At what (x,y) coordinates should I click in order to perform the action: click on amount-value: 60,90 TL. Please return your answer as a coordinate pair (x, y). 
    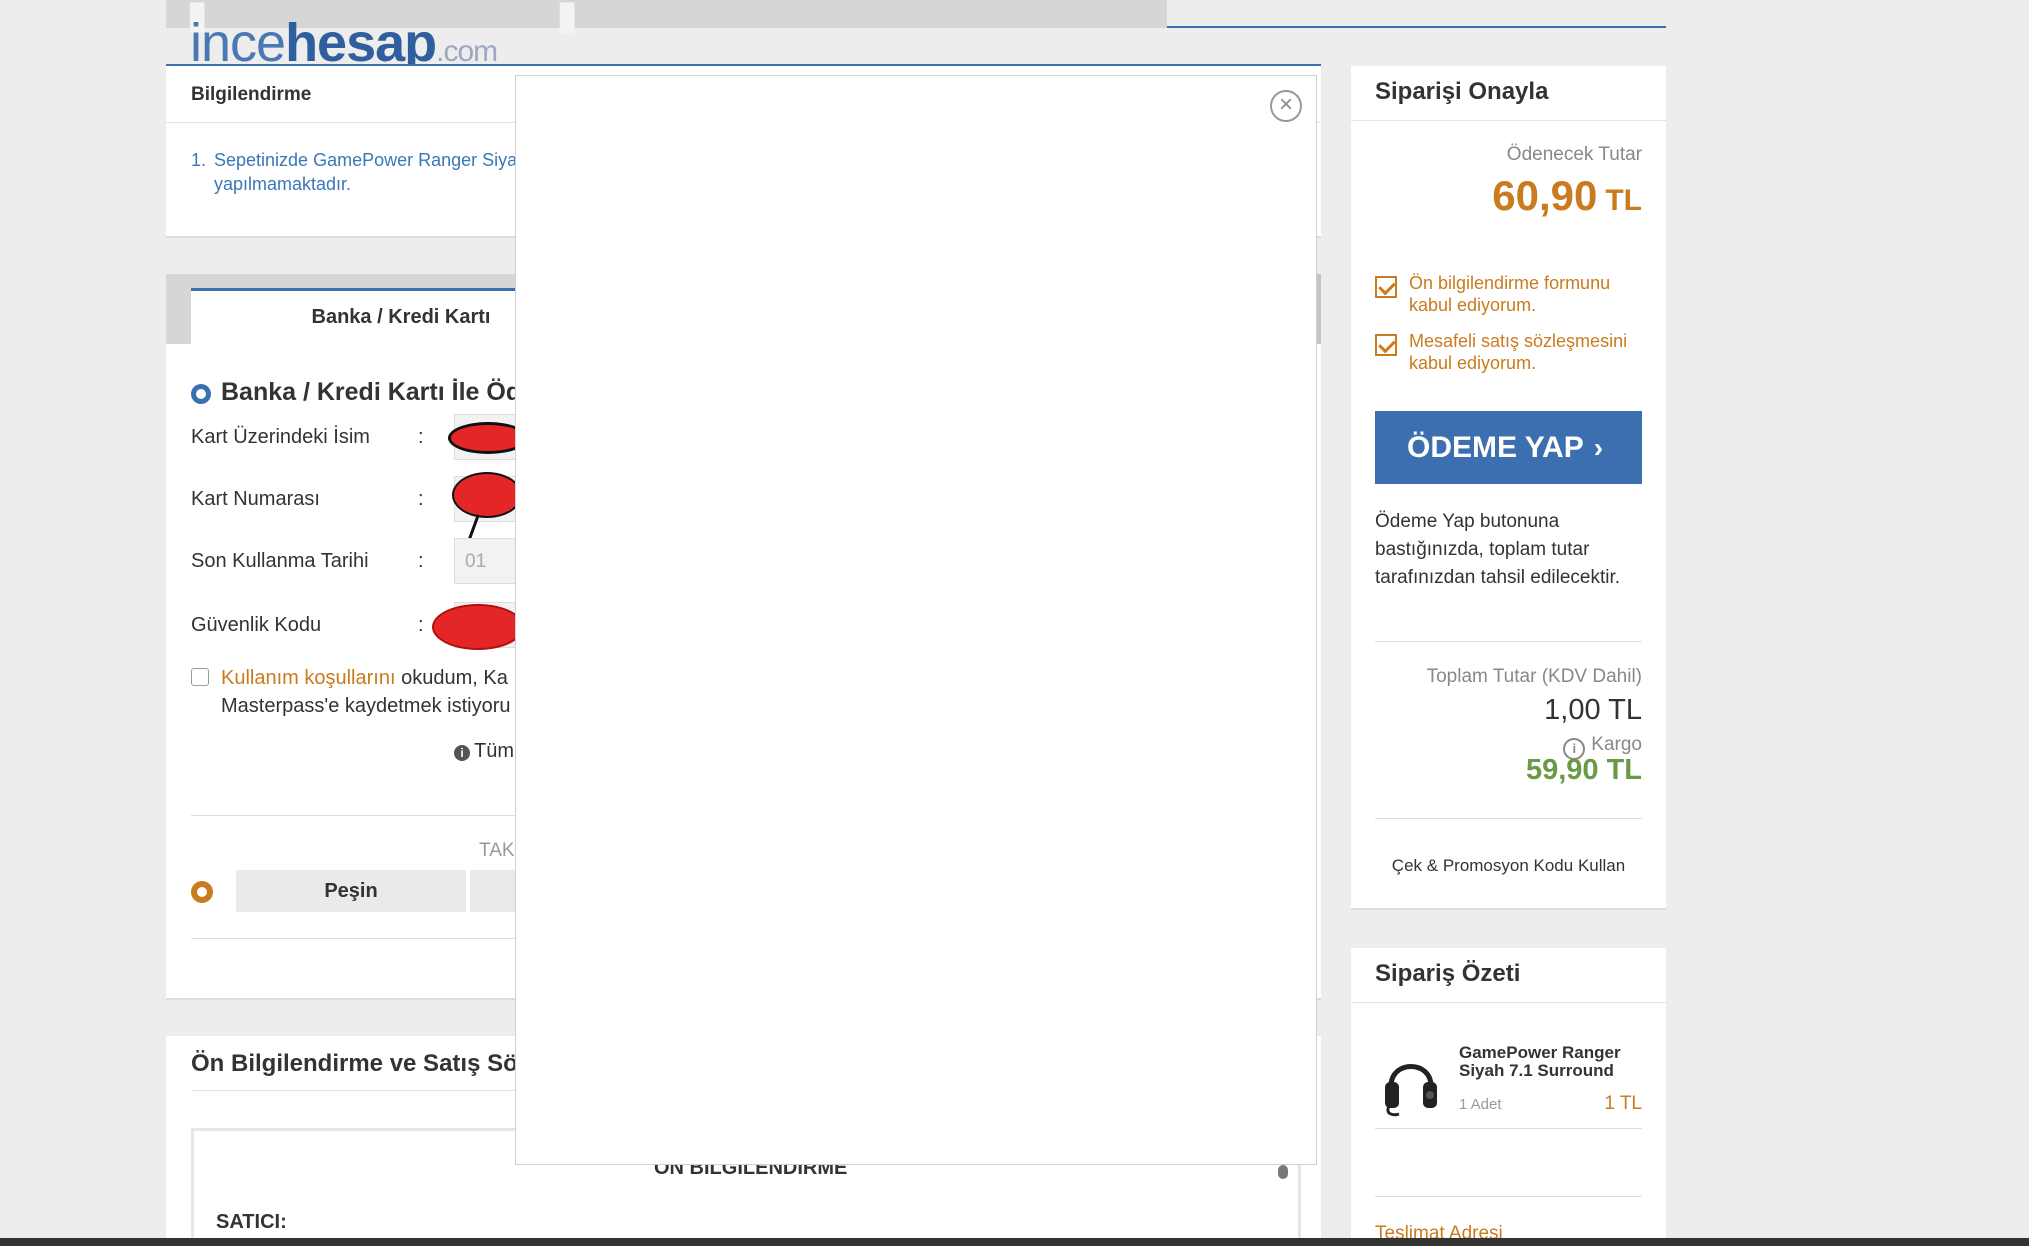
    Looking at the image, I should click on (1567, 196).